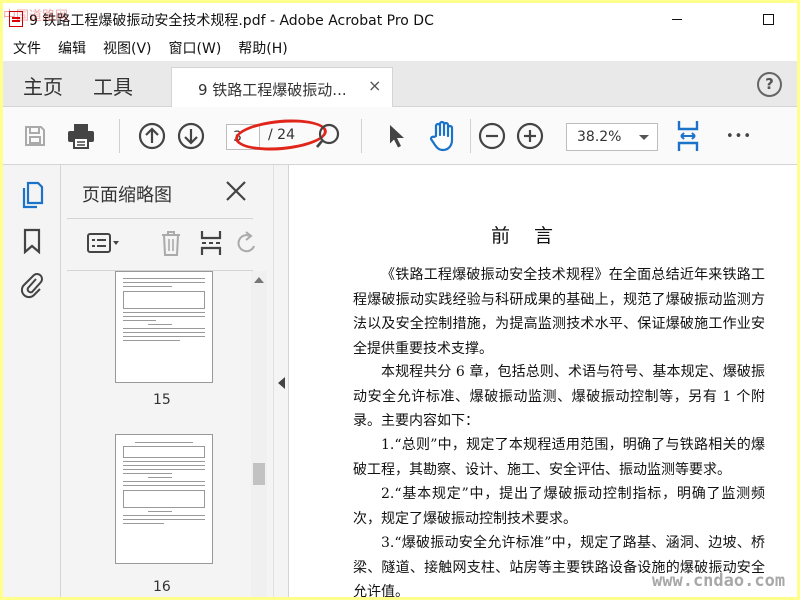 The width and height of the screenshot is (800, 600). Describe the element at coordinates (769, 84) in the screenshot. I see `help-button: ?` at that location.